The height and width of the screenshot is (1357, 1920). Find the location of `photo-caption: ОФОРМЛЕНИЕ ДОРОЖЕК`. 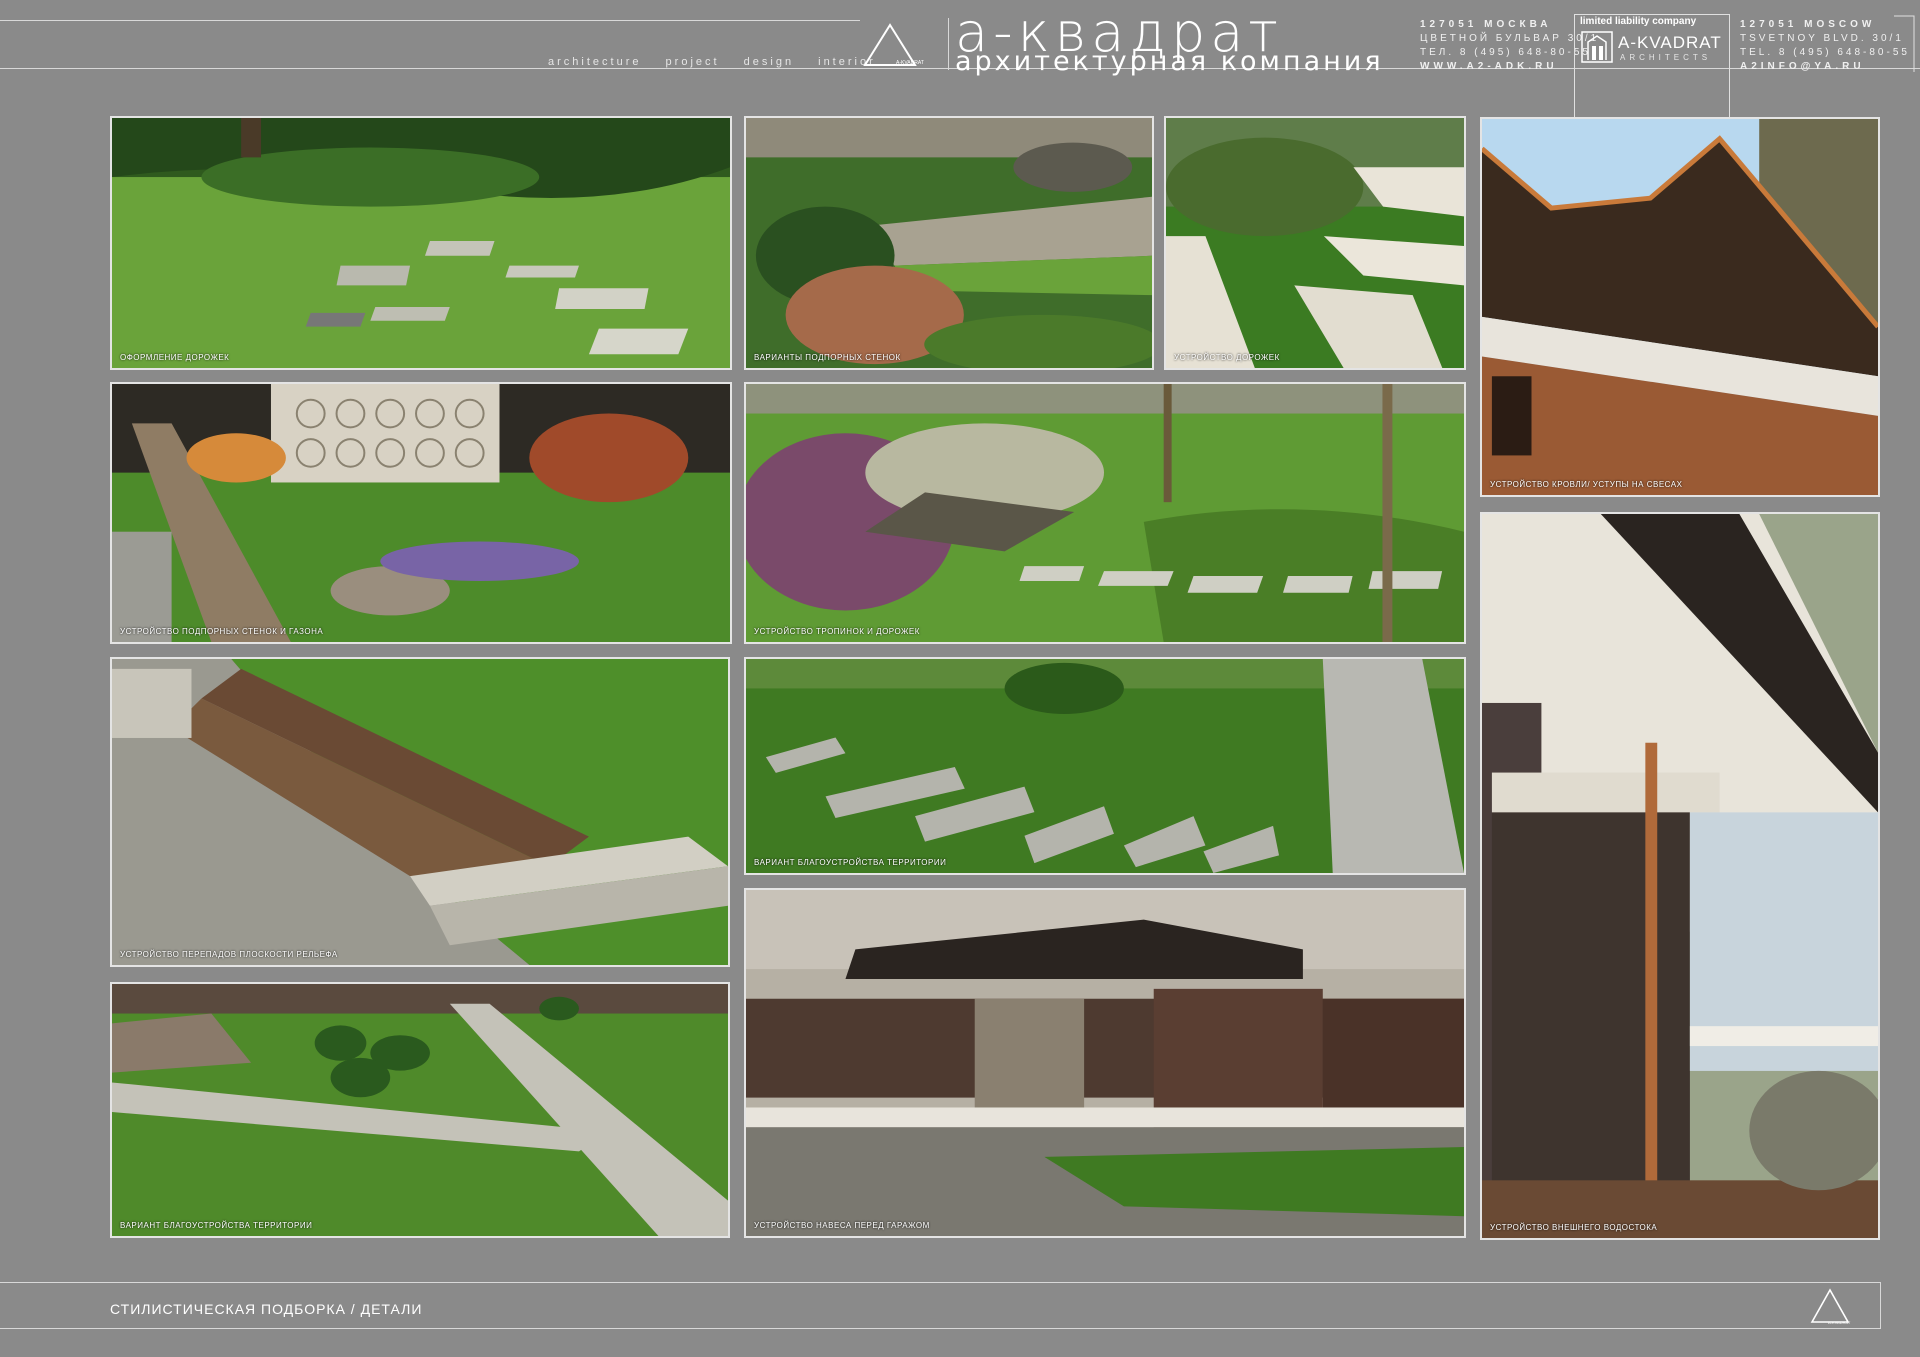

photo-caption: ОФОРМЛЕНИЕ ДОРОЖЕК is located at coordinates (175, 357).